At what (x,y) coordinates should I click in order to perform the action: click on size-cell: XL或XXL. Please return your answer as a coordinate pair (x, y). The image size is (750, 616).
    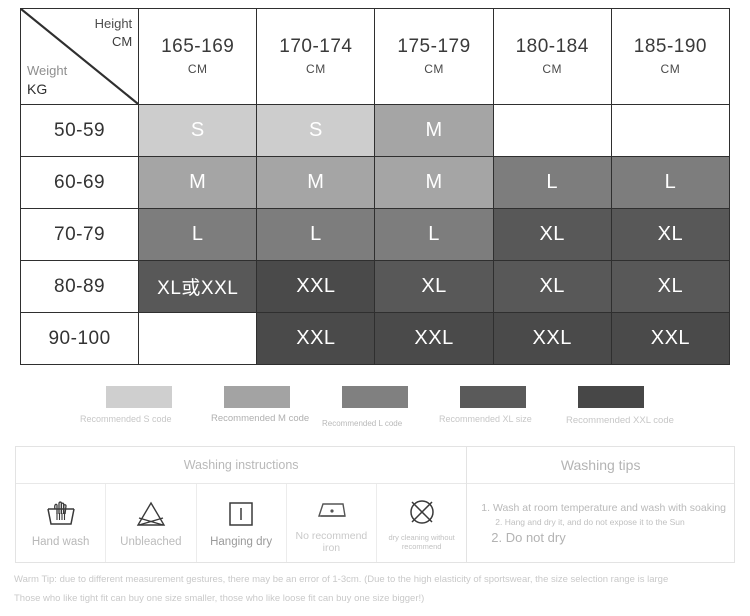
    Looking at the image, I should click on (198, 286).